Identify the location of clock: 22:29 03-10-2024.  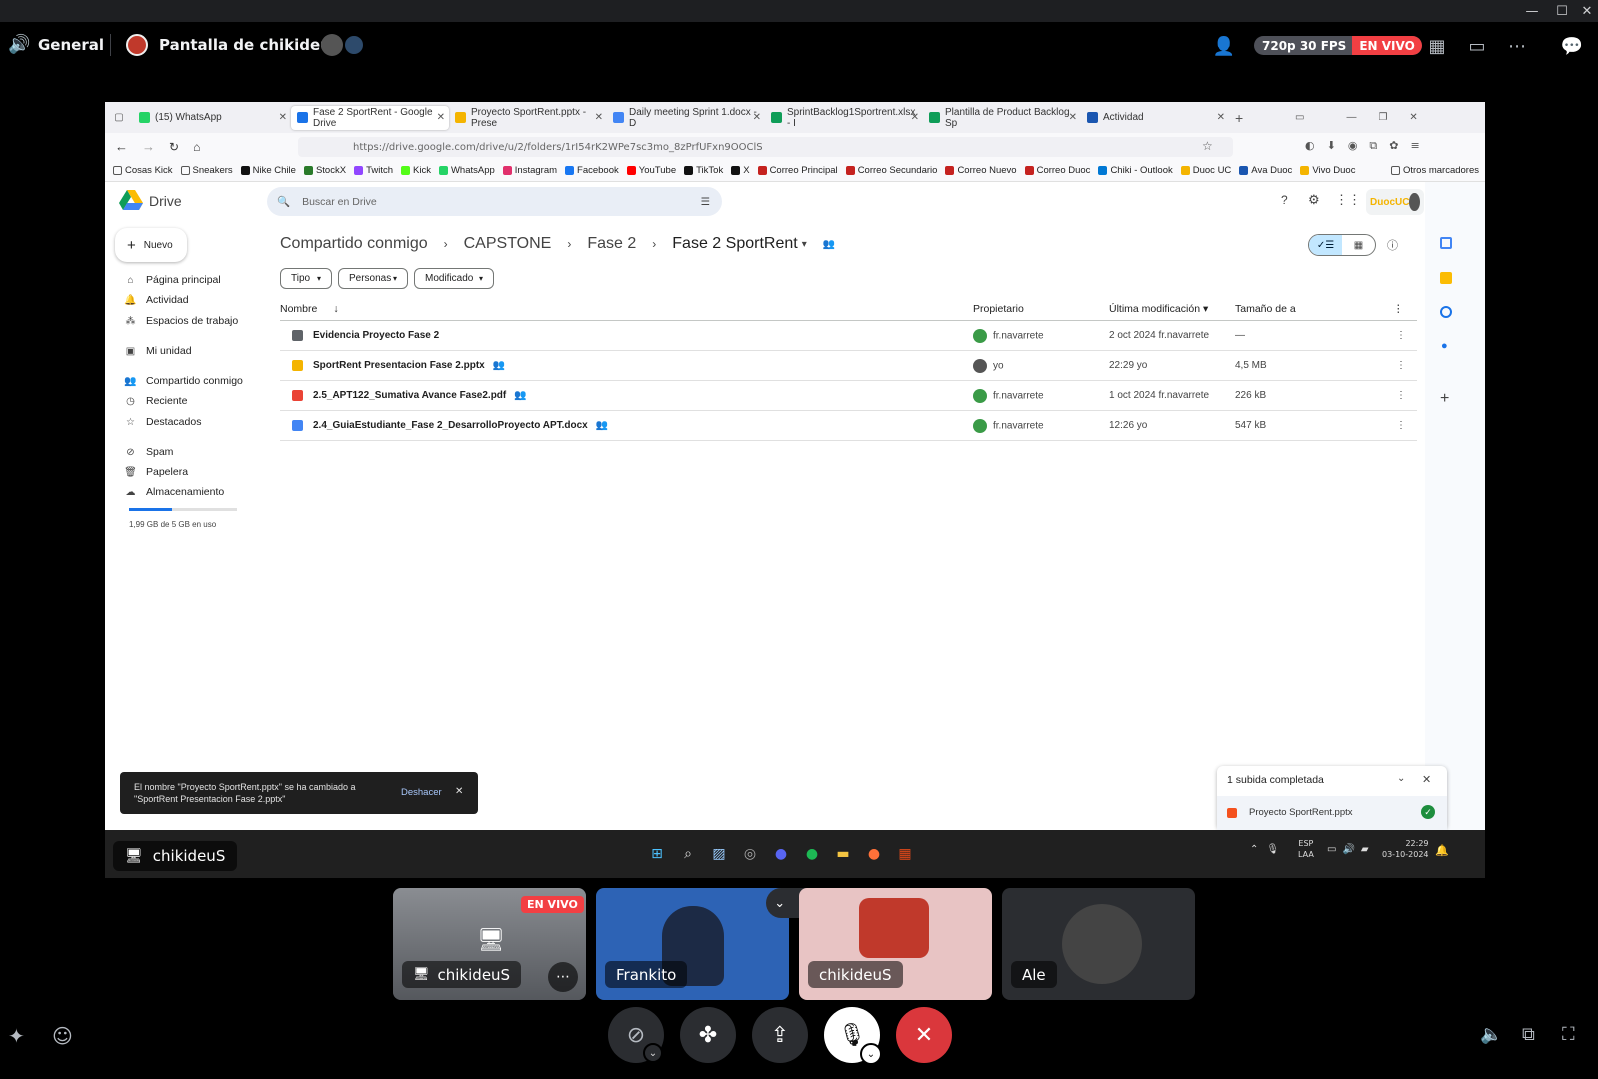
(1405, 849).